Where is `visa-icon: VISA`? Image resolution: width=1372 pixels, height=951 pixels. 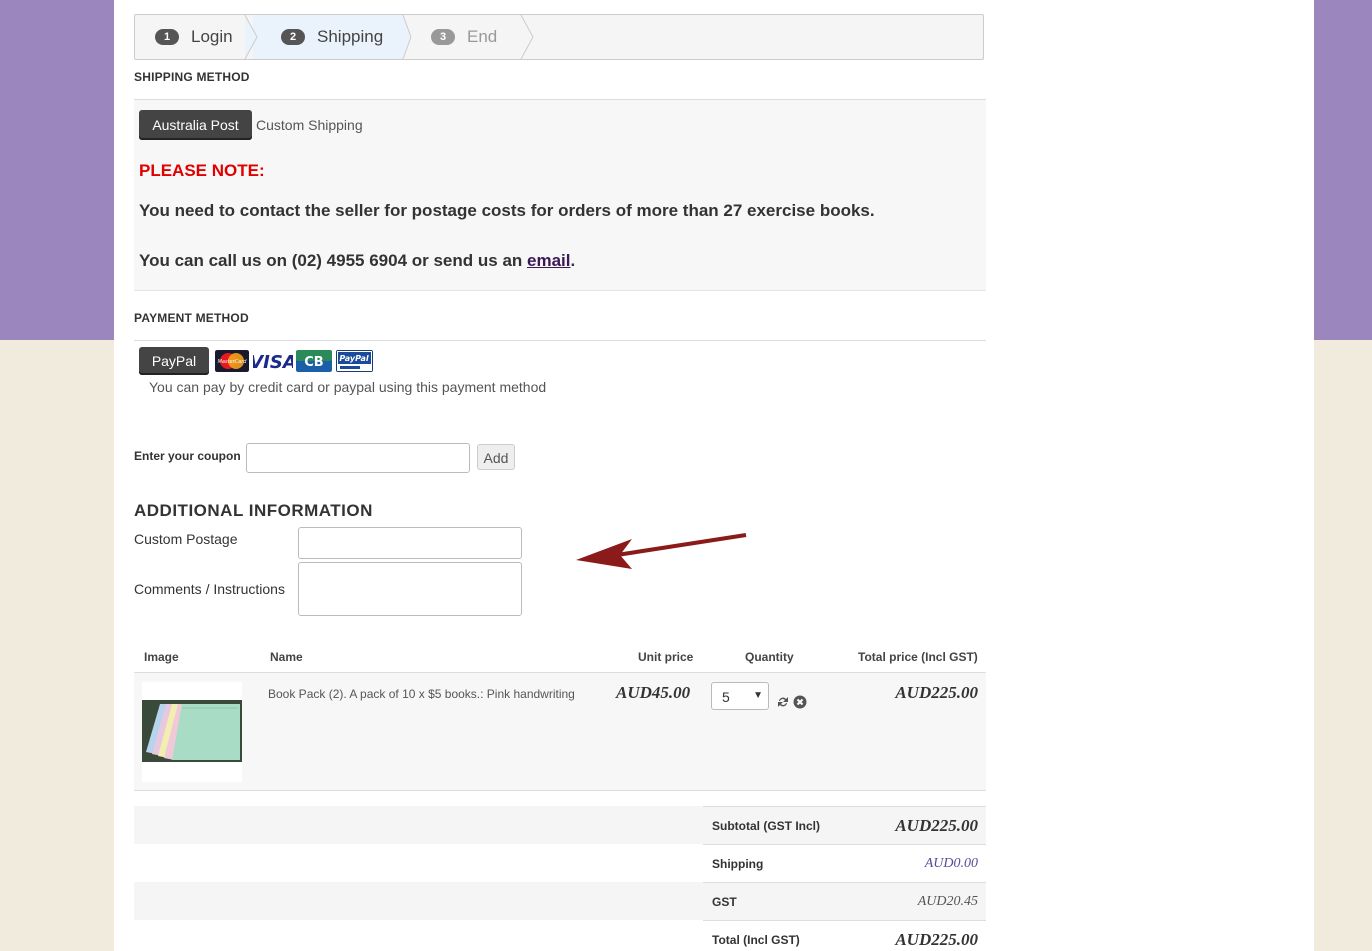
visa-icon: VISA is located at coordinates (273, 361).